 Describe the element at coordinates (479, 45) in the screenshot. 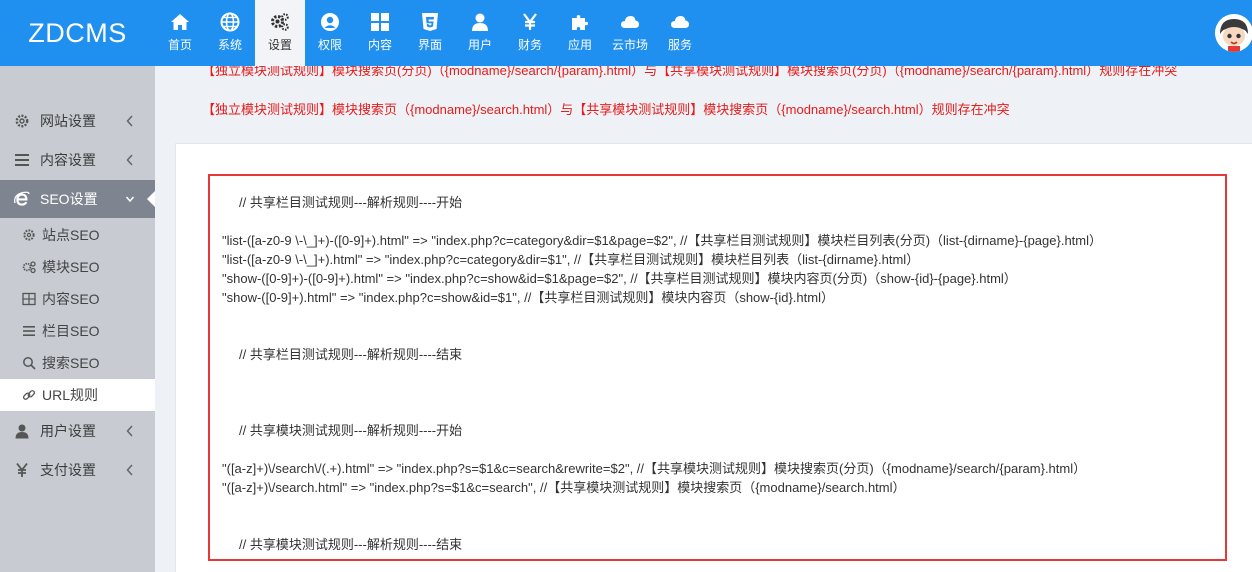

I see `nav-label: 用户` at that location.